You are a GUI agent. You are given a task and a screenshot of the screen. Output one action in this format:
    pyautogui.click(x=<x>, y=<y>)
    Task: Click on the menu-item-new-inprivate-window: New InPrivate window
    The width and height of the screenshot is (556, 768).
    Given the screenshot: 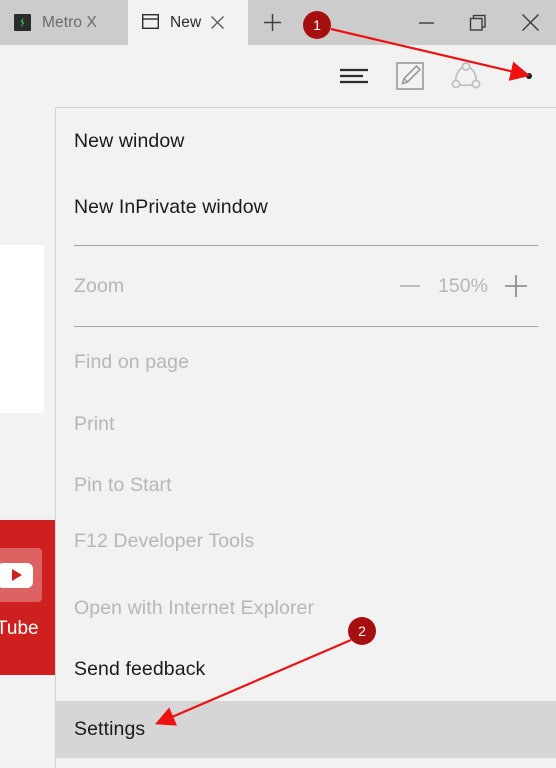 What is the action you would take?
    pyautogui.click(x=306, y=207)
    